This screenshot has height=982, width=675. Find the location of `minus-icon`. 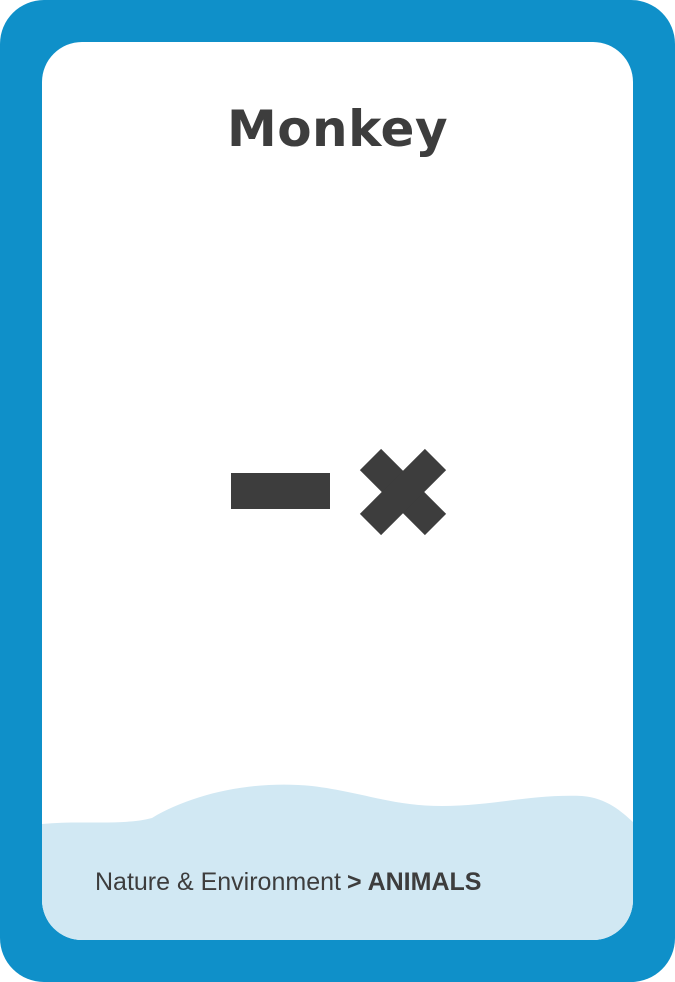

minus-icon is located at coordinates (280, 491).